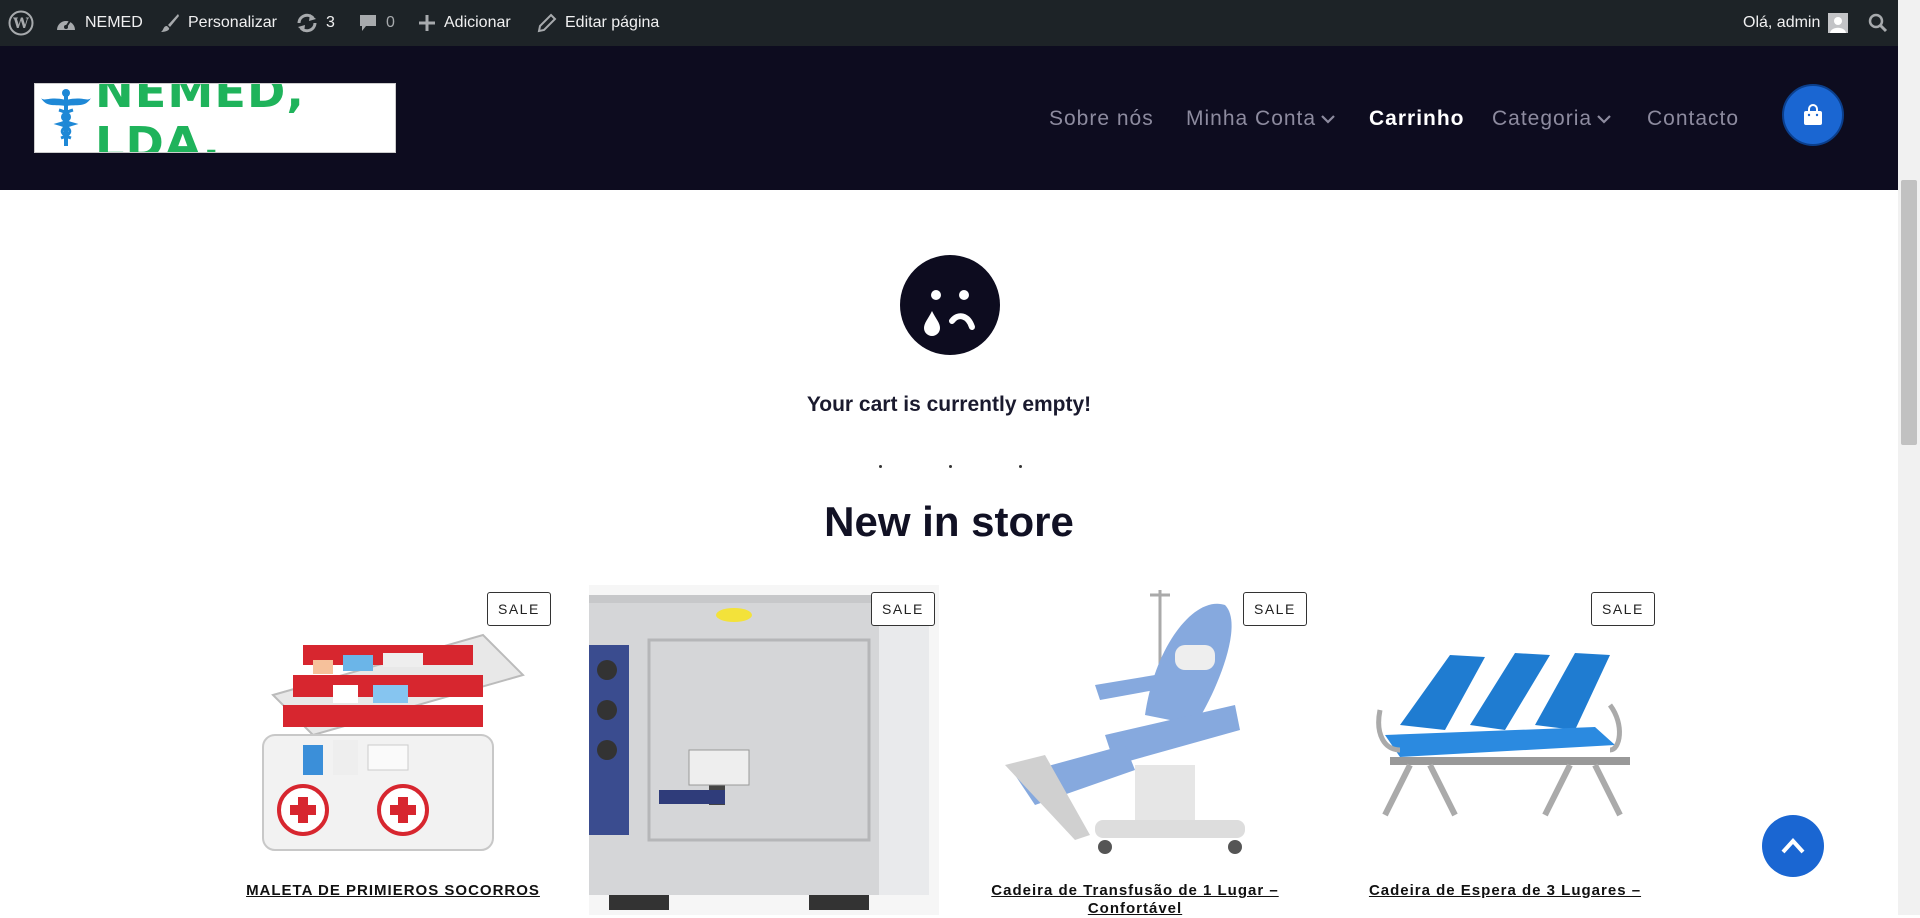 This screenshot has width=1920, height=918. Describe the element at coordinates (949, 521) in the screenshot. I see `section-heading: New in store` at that location.